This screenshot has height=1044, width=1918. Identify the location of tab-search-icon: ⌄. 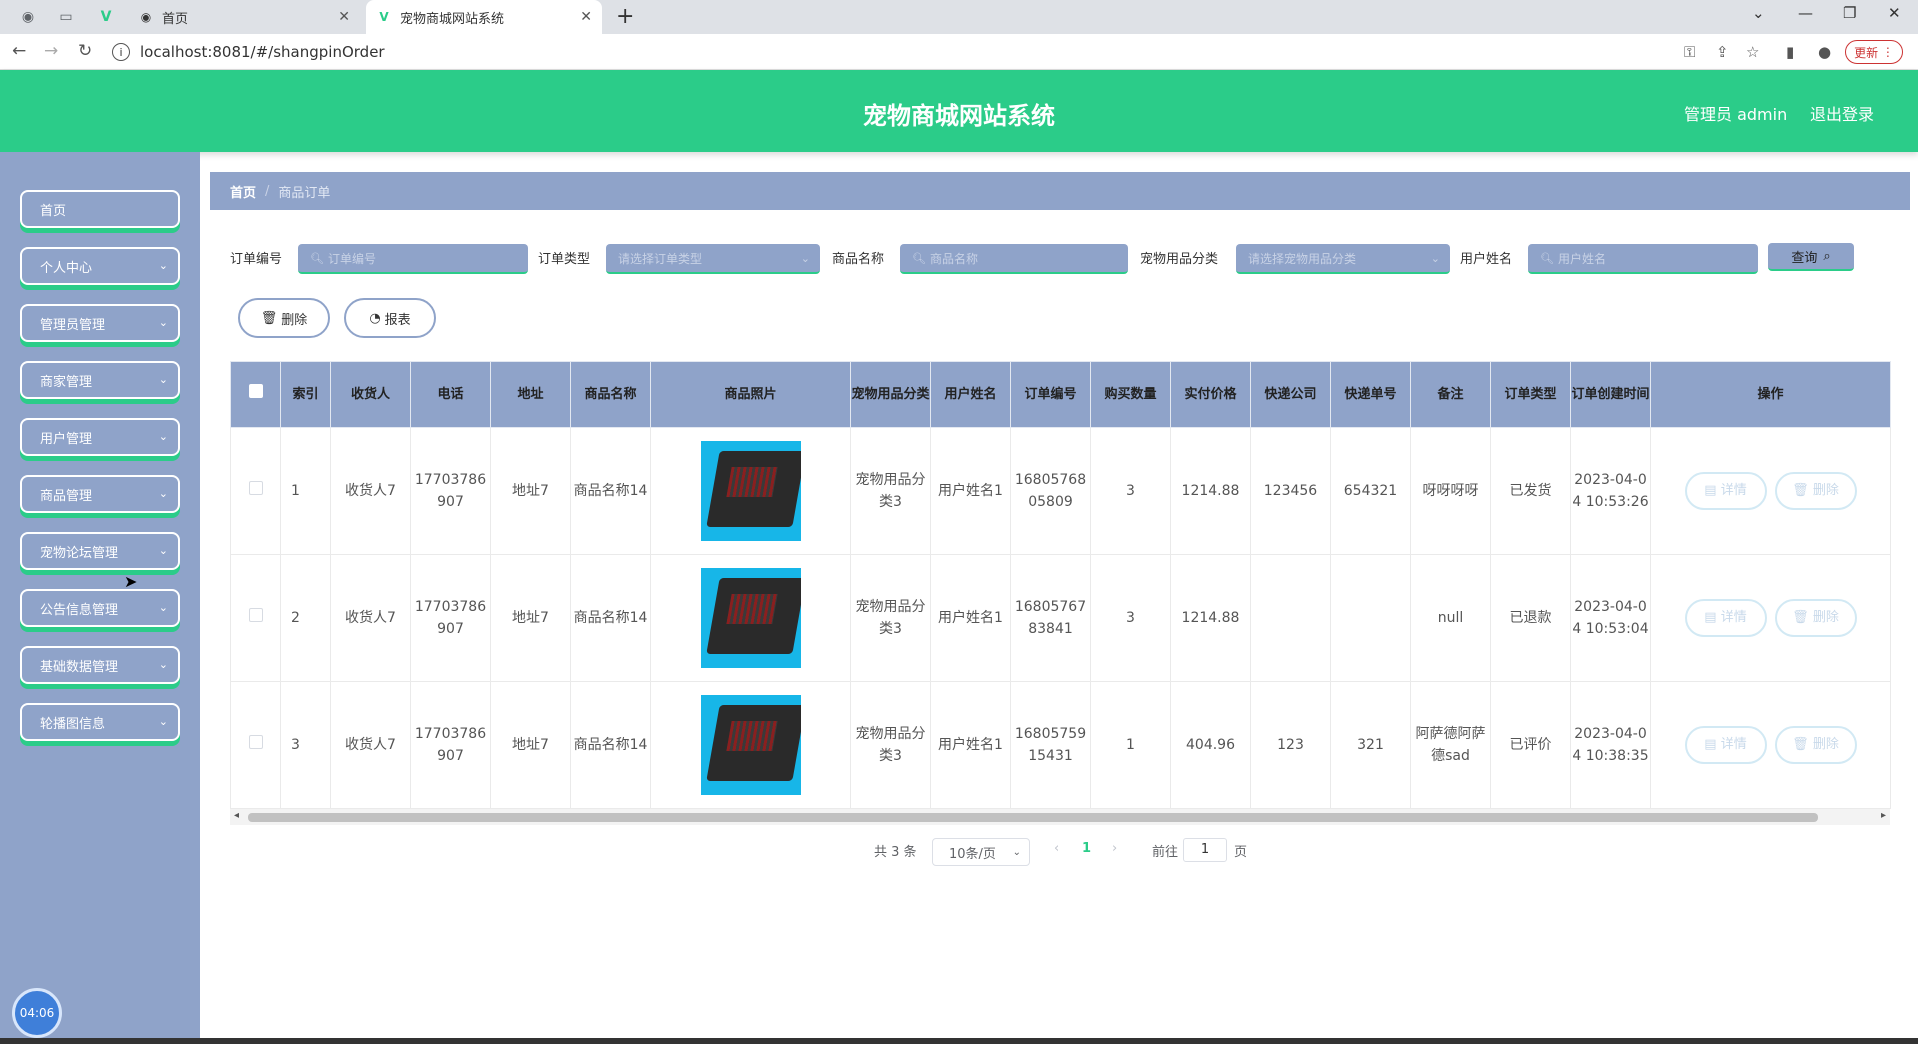
(1758, 13).